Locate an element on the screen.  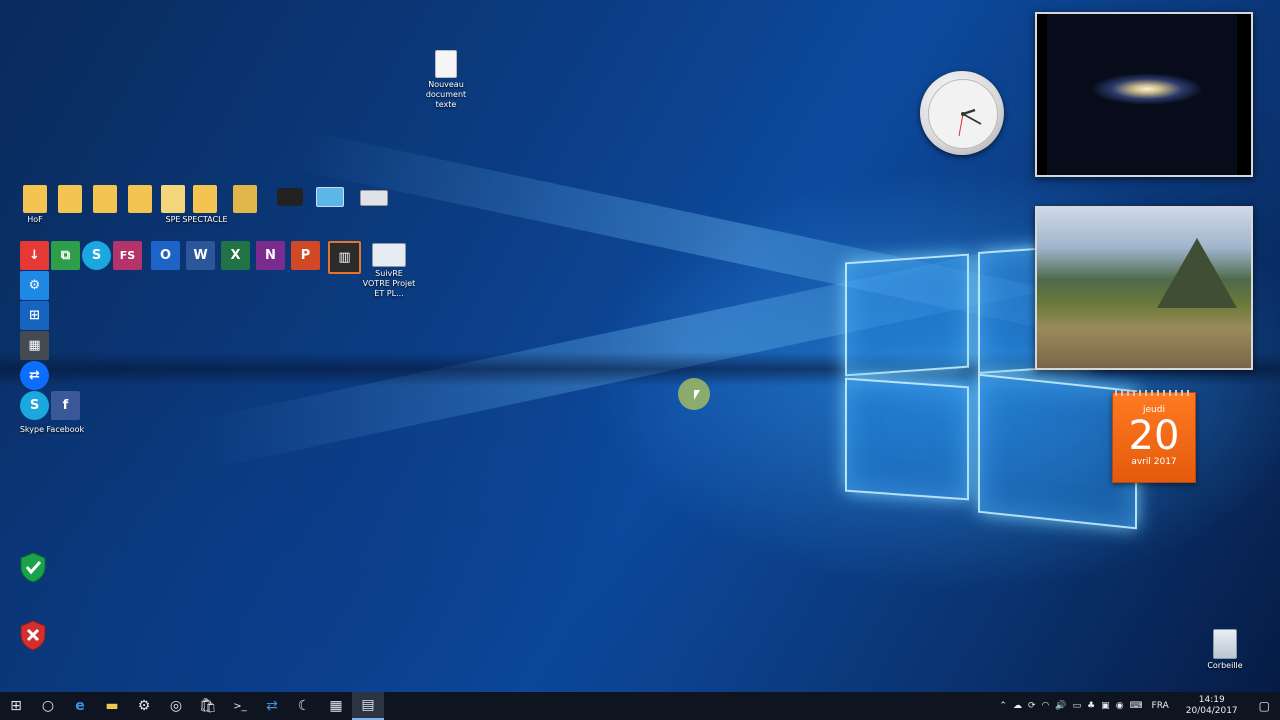
shield-check-icon is located at coordinates (33, 567).